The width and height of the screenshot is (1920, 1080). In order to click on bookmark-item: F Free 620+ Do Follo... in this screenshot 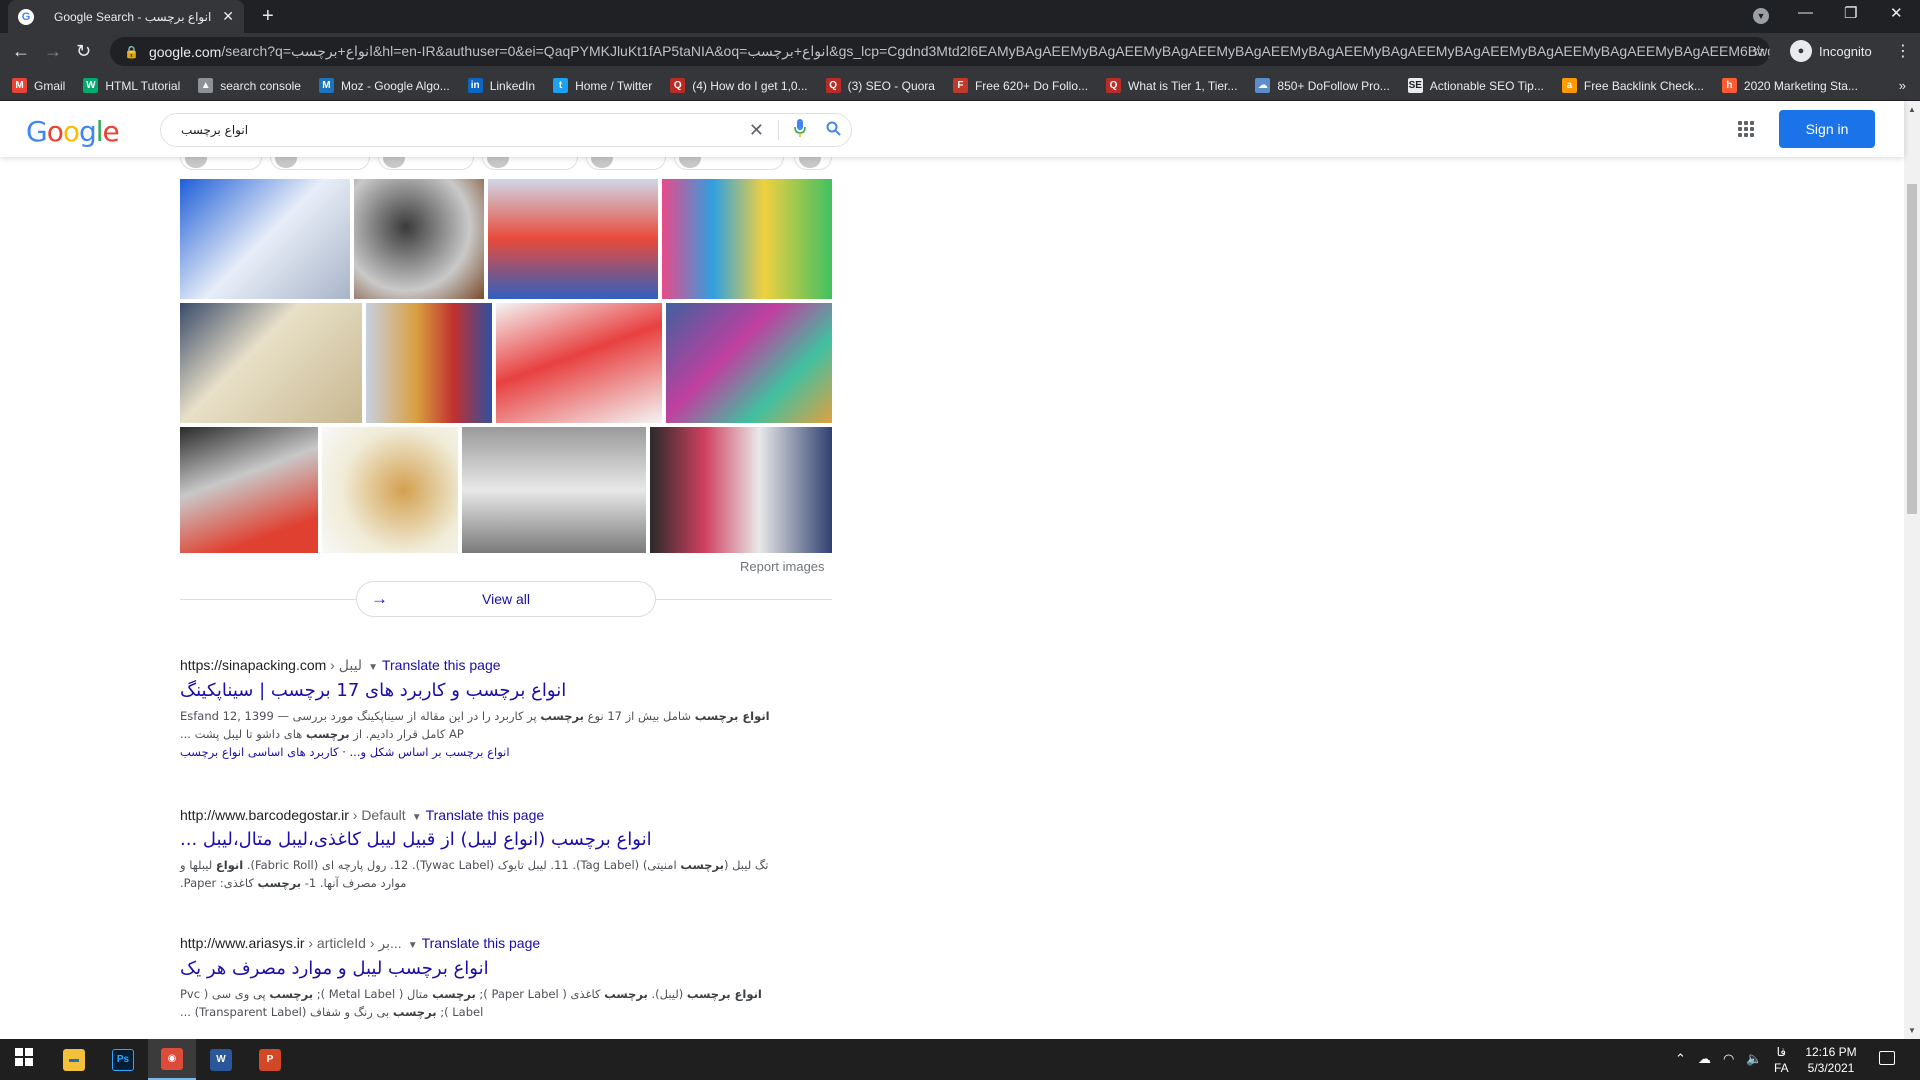, I will do `click(1020, 85)`.